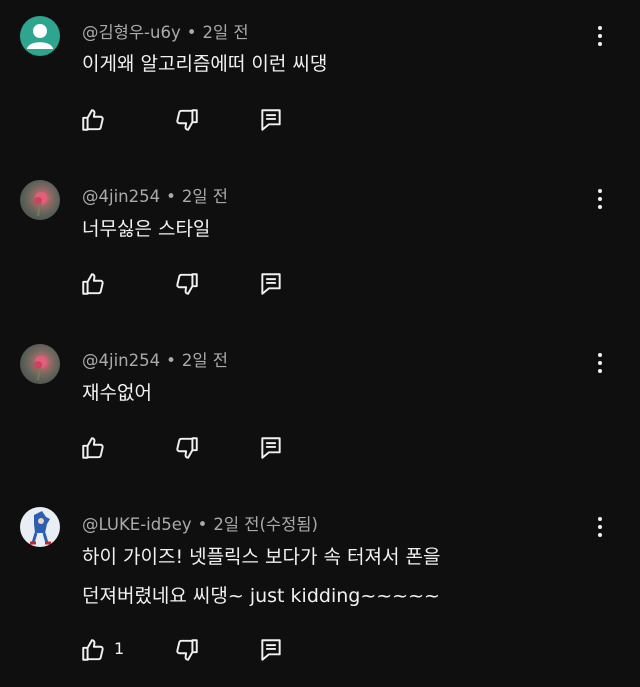 Image resolution: width=640 pixels, height=687 pixels. Describe the element at coordinates (261, 596) in the screenshot. I see `comment-text-line: 던져버렸네요 씨댕~ just kidding~~~~~` at that location.